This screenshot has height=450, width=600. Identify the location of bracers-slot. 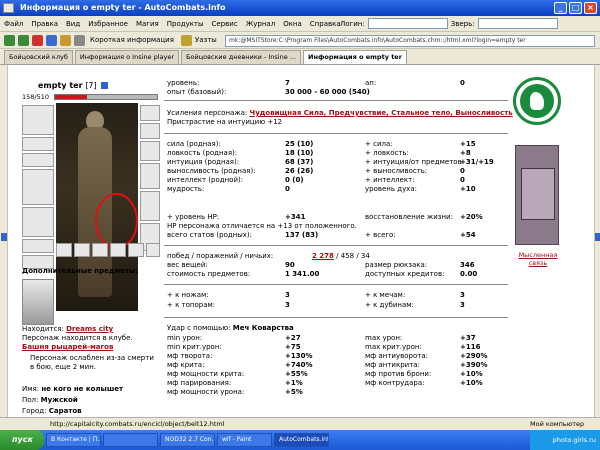
(150, 113).